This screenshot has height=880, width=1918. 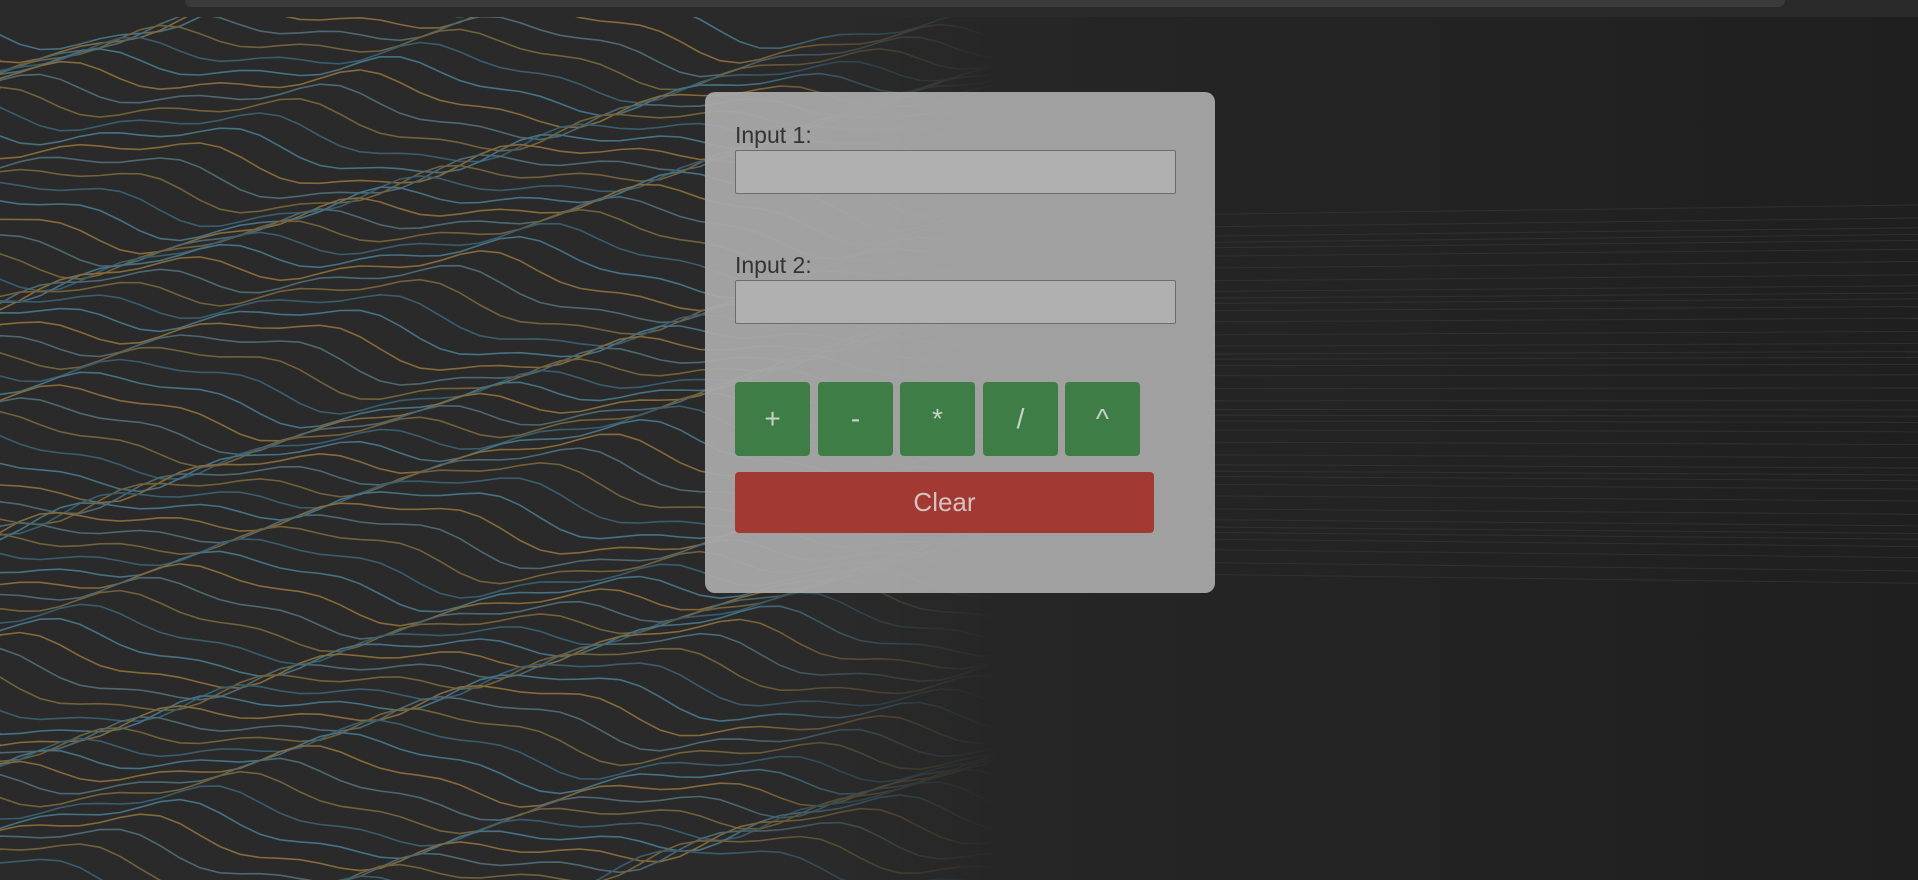 I want to click on input-2-field, so click(x=955, y=302).